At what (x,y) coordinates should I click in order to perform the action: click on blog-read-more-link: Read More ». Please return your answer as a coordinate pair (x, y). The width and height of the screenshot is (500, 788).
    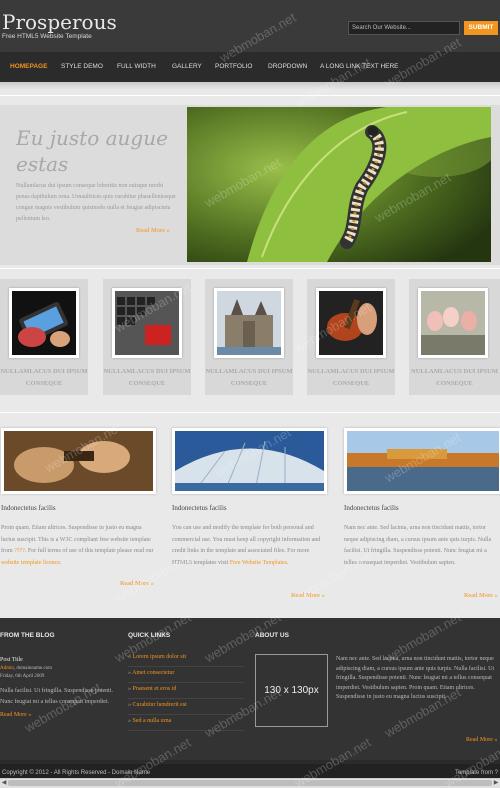
    Looking at the image, I should click on (15, 715).